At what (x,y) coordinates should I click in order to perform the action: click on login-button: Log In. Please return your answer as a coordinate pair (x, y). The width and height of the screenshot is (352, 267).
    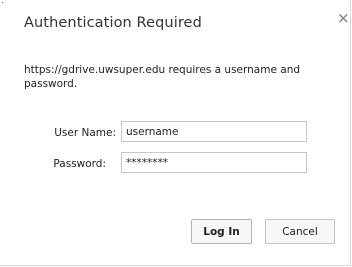
    Looking at the image, I should click on (221, 231).